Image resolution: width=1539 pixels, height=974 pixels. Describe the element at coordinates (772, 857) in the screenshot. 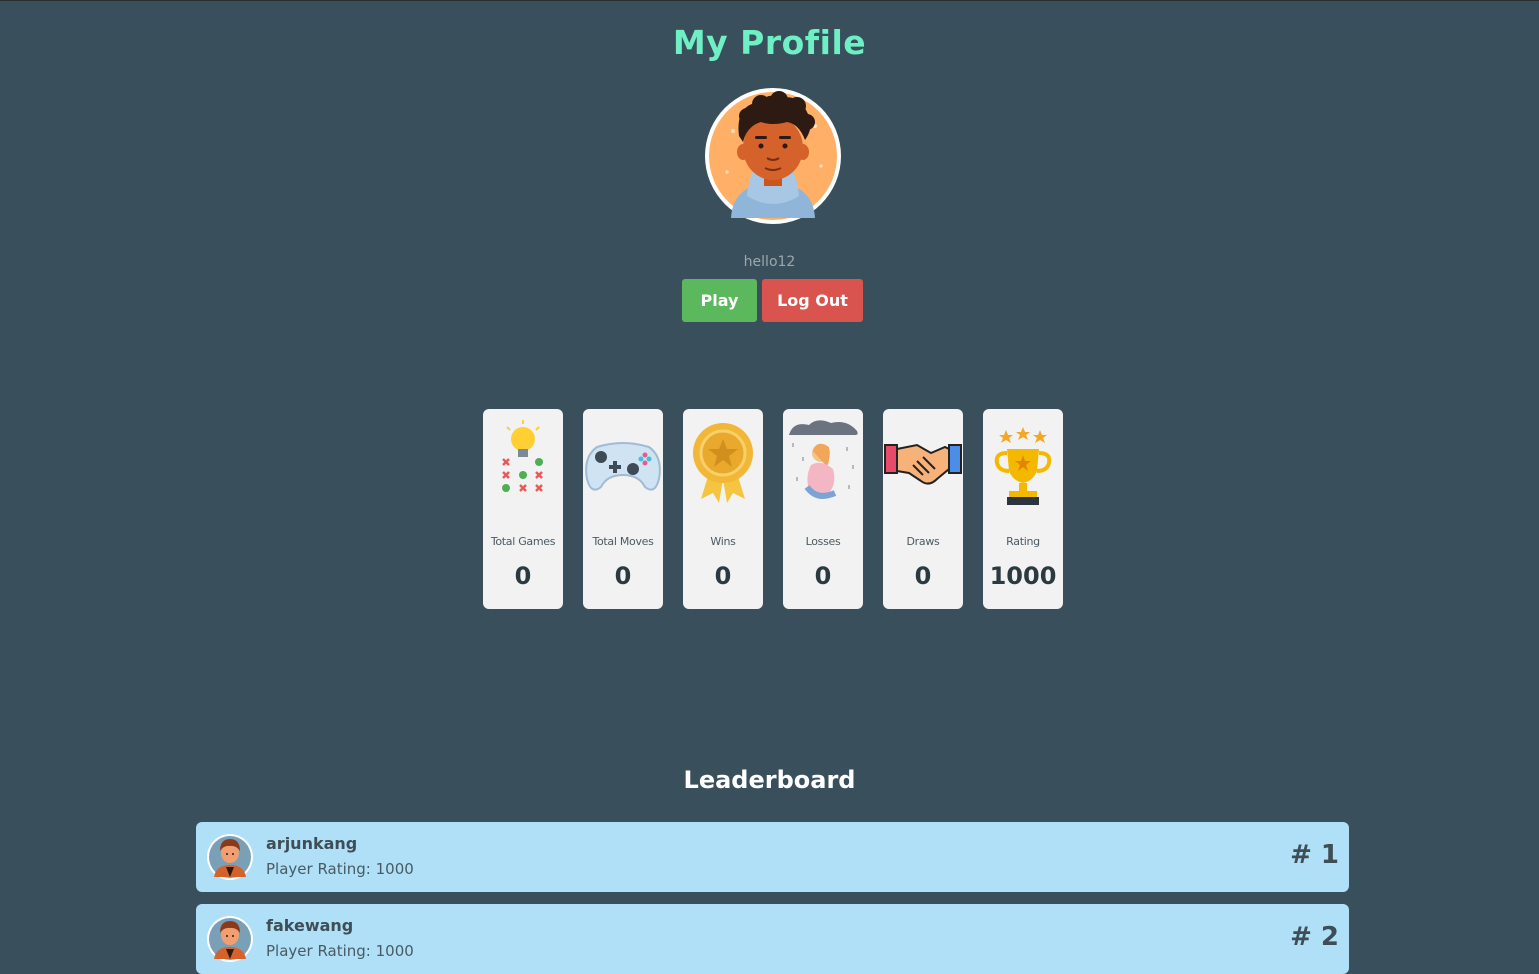

I see `leaderboard-row: arjunkang Player Rating: 1000 # 1` at that location.